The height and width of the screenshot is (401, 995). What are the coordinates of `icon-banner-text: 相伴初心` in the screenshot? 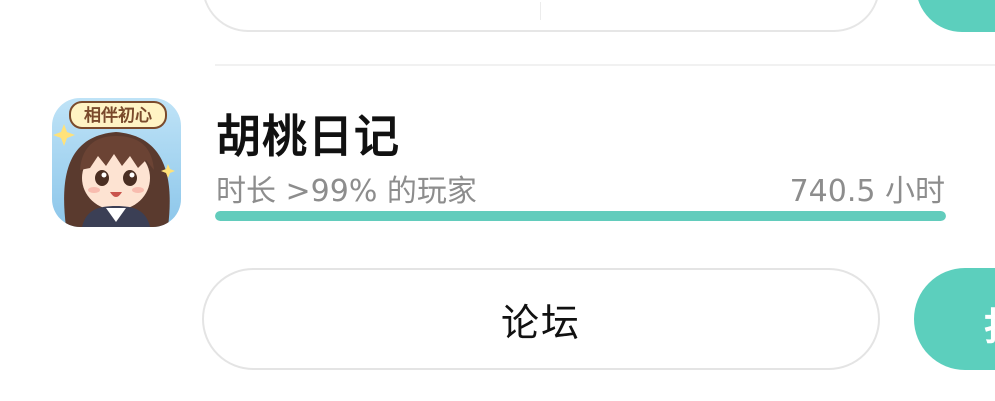 It's located at (118, 115).